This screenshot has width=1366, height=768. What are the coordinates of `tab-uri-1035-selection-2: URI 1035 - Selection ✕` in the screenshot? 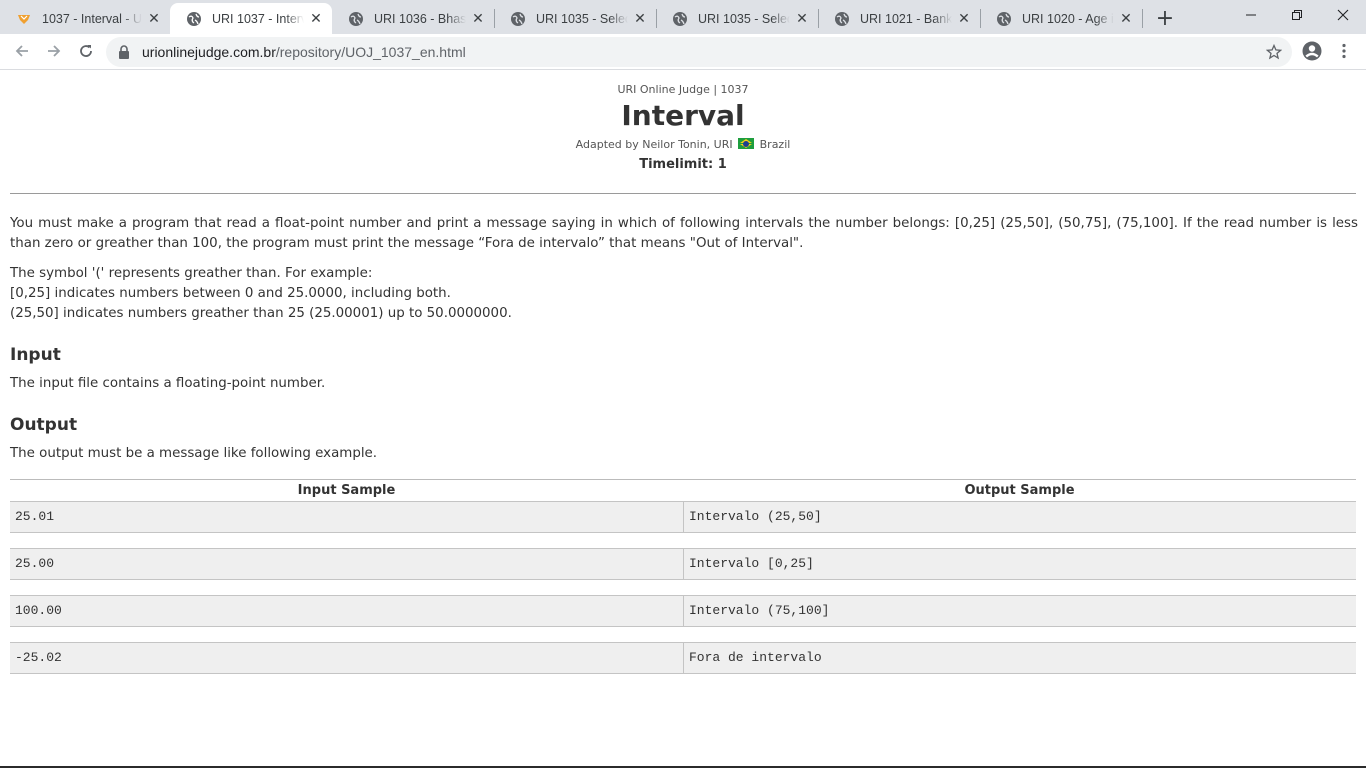 It's located at (737, 18).